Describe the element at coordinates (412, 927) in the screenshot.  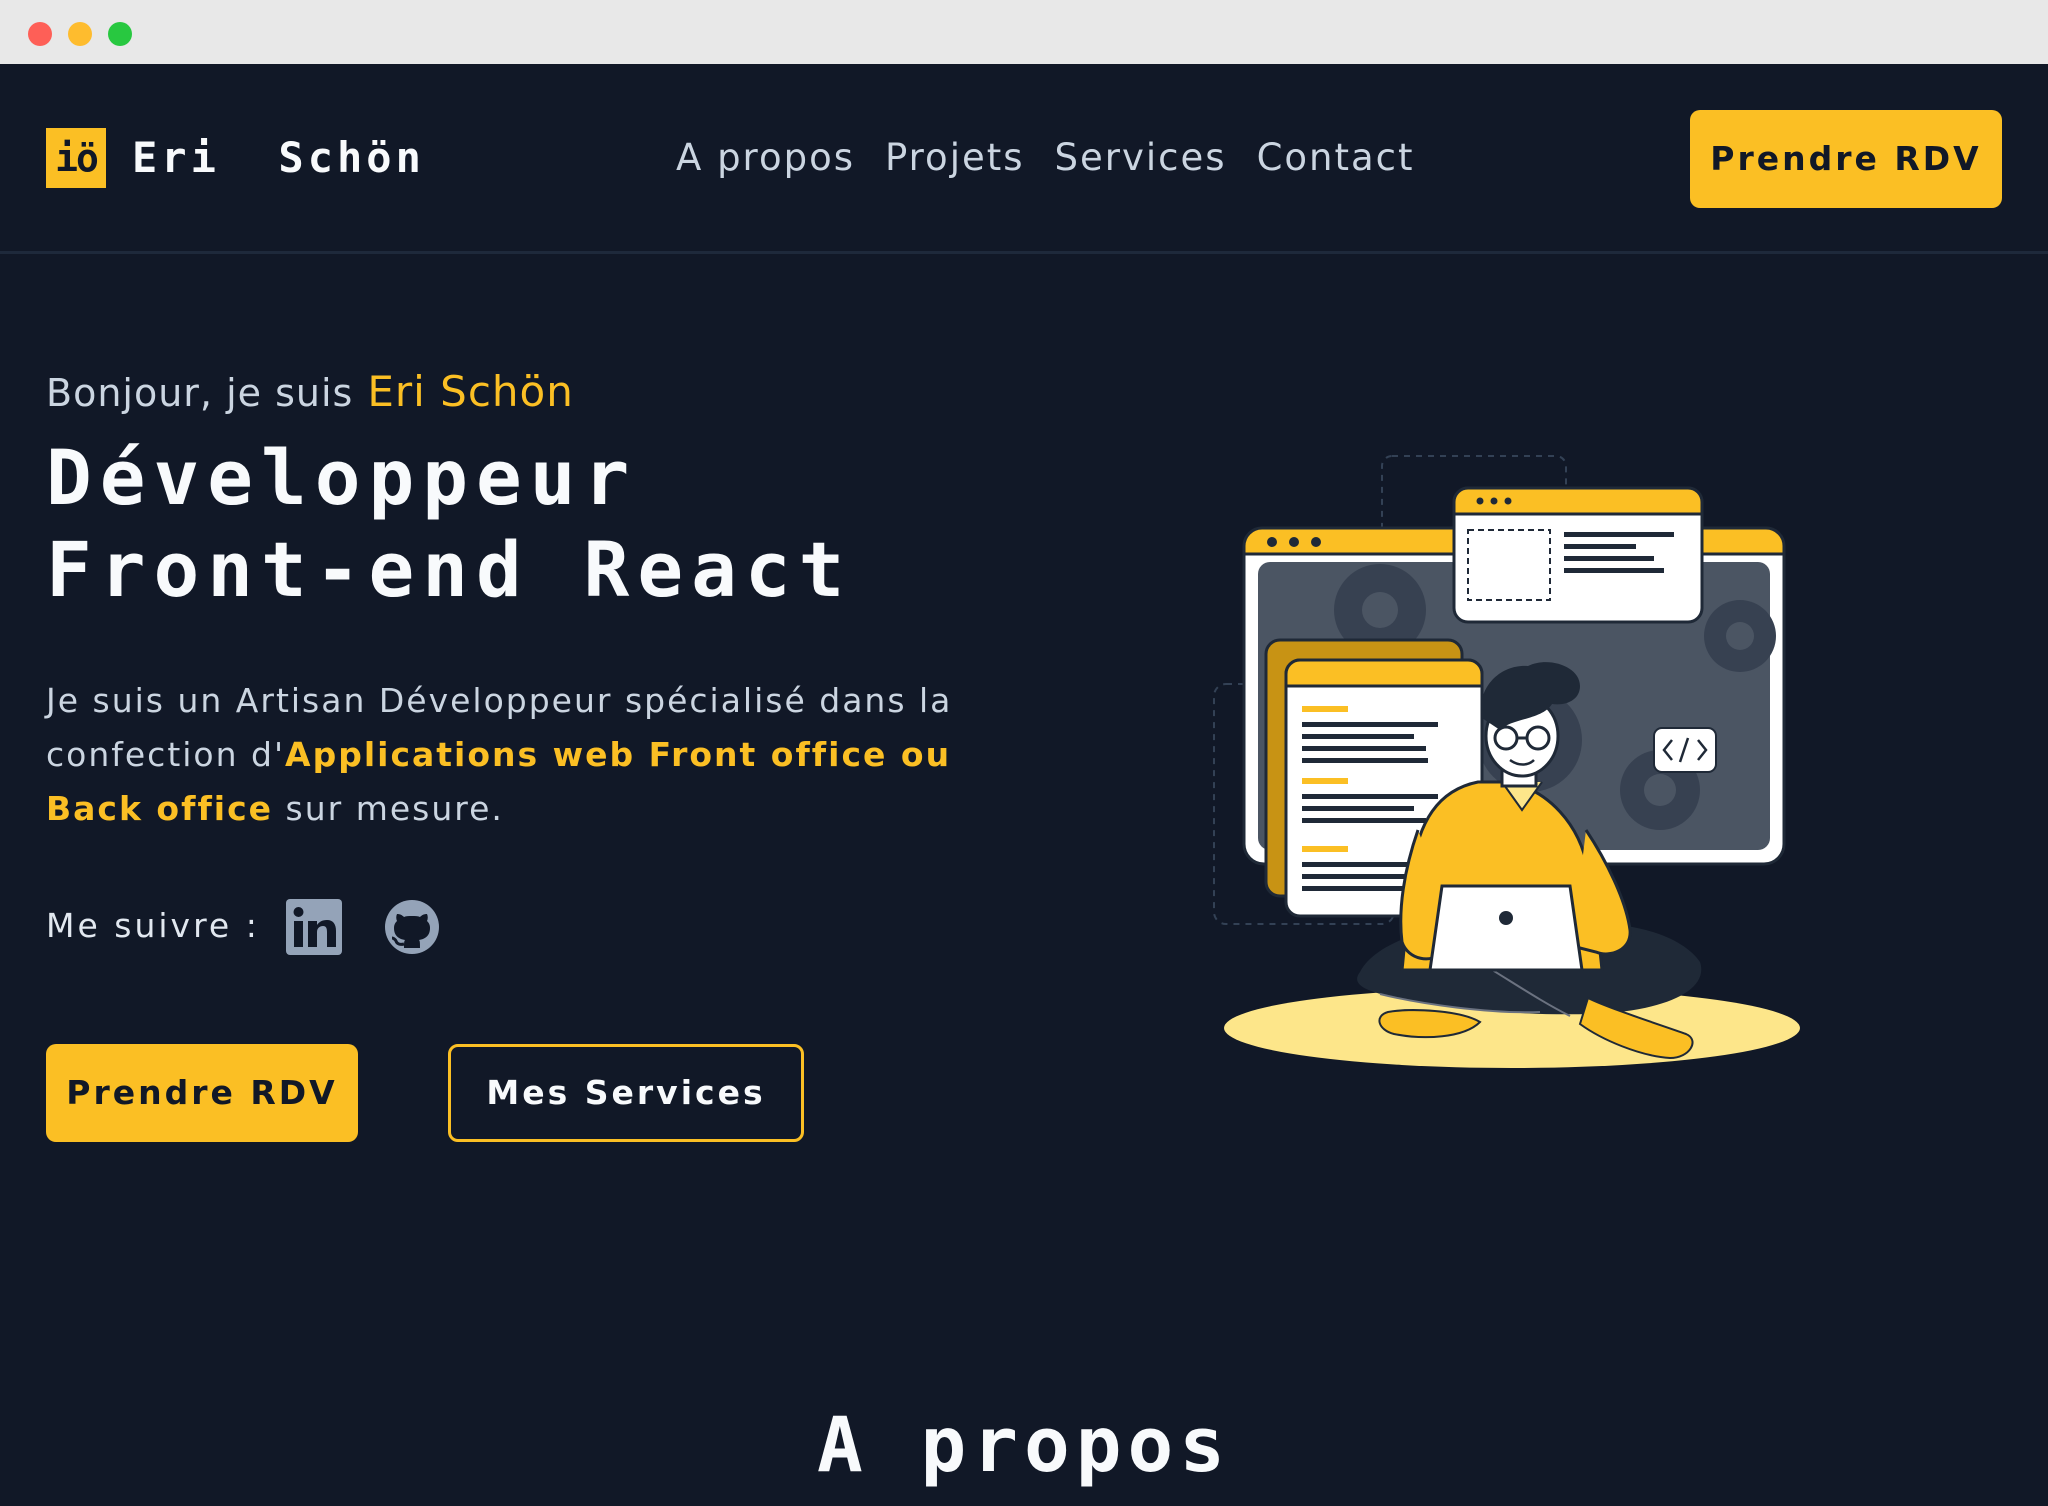
I see `github-icon` at that location.